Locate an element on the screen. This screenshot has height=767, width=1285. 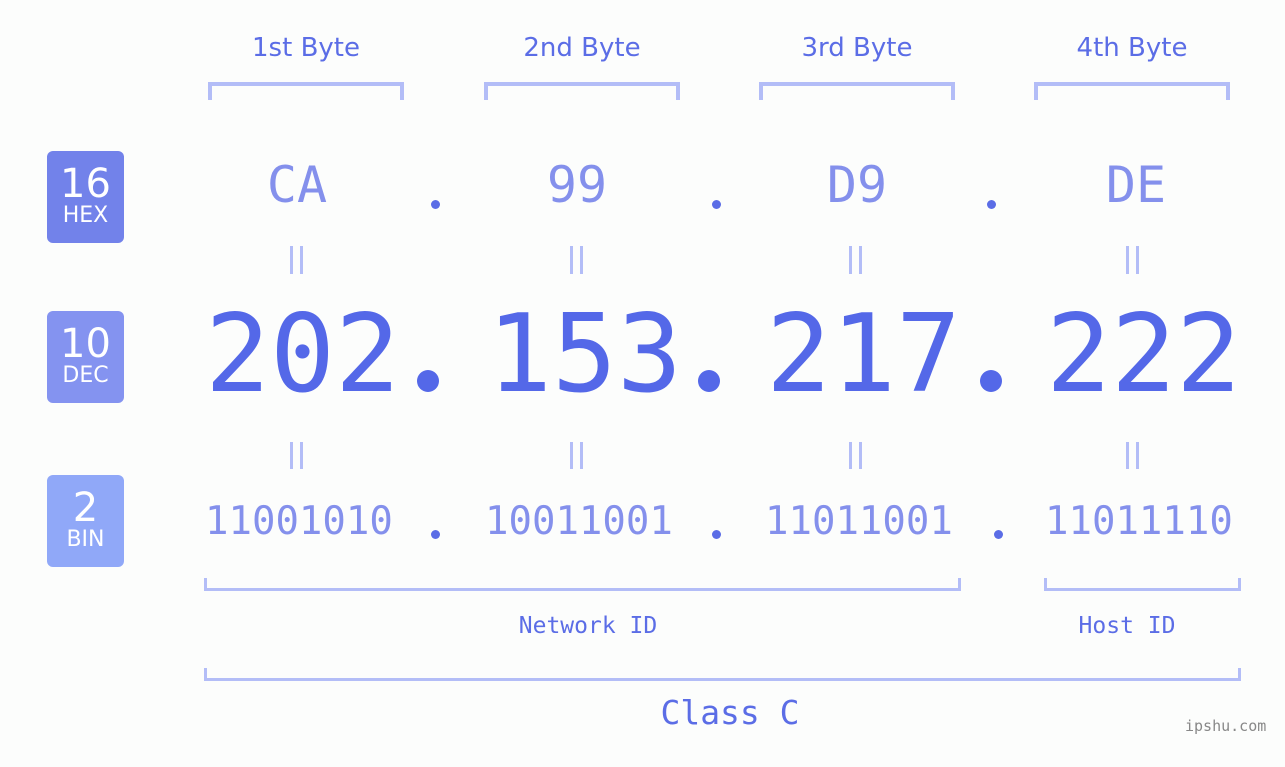
bin-badge-label: BIN is located at coordinates (85, 539).